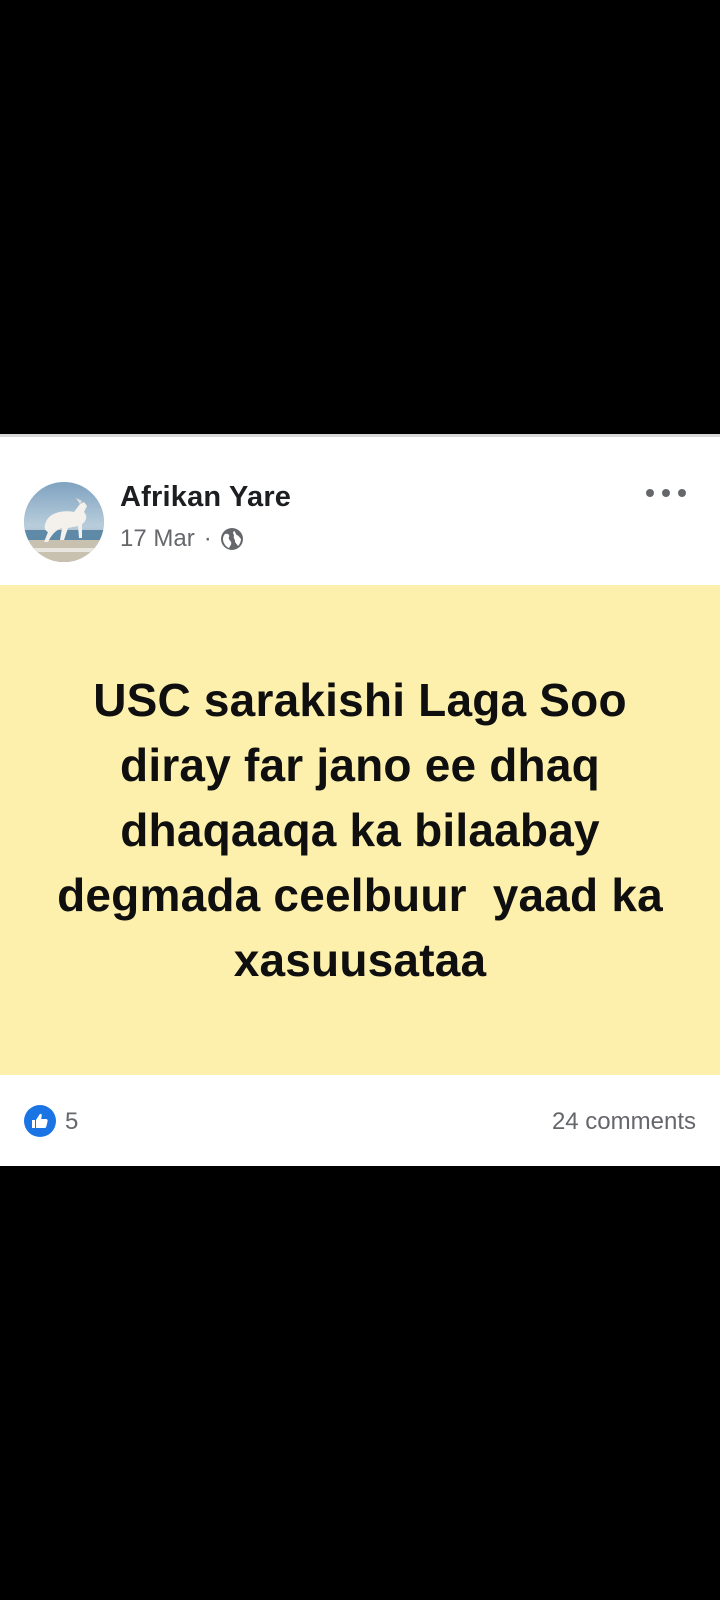 The height and width of the screenshot is (1600, 720). What do you see at coordinates (40, 1121) in the screenshot?
I see `like-icon` at bounding box center [40, 1121].